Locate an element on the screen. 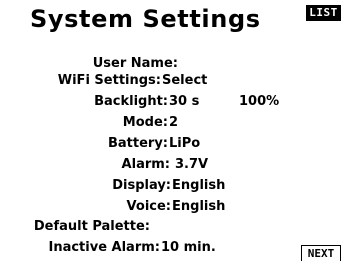  default-palette-value-row is located at coordinates (190, 226).